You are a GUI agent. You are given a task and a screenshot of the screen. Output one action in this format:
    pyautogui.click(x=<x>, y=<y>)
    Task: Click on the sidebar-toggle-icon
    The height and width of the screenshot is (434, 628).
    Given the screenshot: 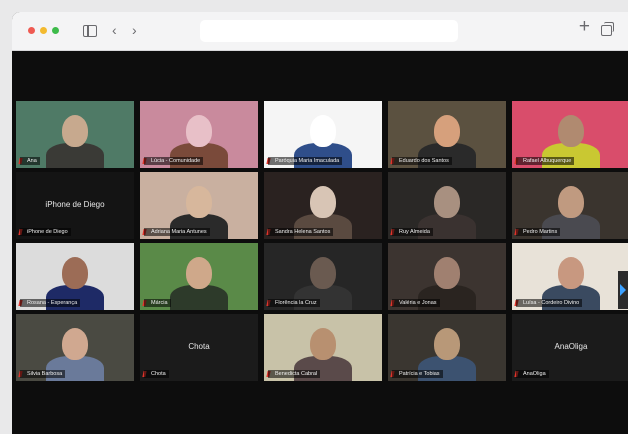 What is the action you would take?
    pyautogui.click(x=90, y=31)
    